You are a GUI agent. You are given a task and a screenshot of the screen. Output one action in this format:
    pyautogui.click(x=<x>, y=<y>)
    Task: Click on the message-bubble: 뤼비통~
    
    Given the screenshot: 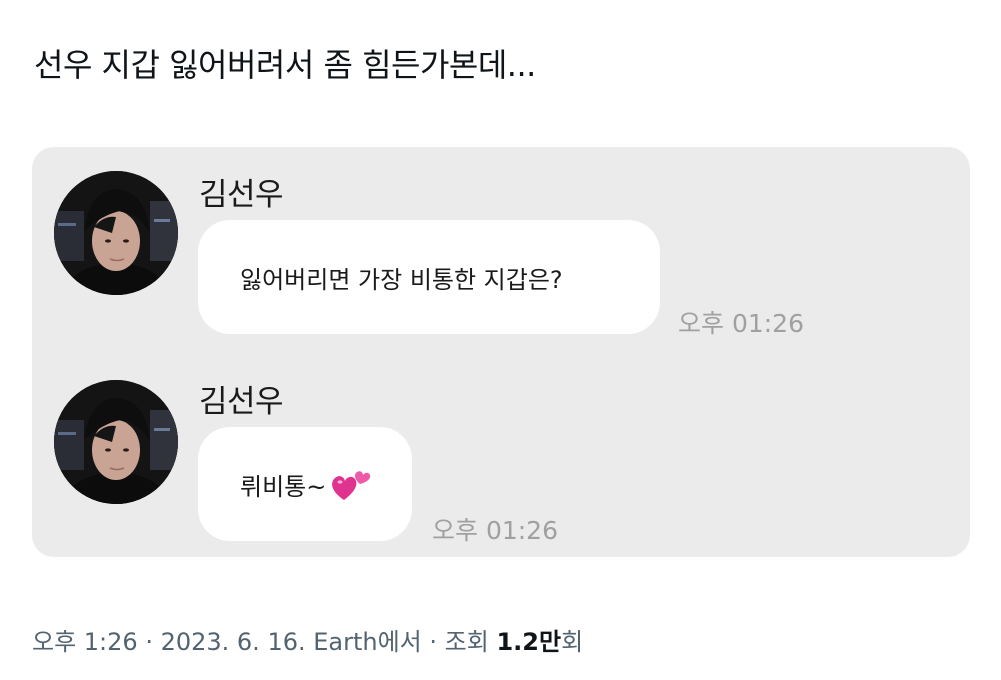 What is the action you would take?
    pyautogui.click(x=305, y=484)
    